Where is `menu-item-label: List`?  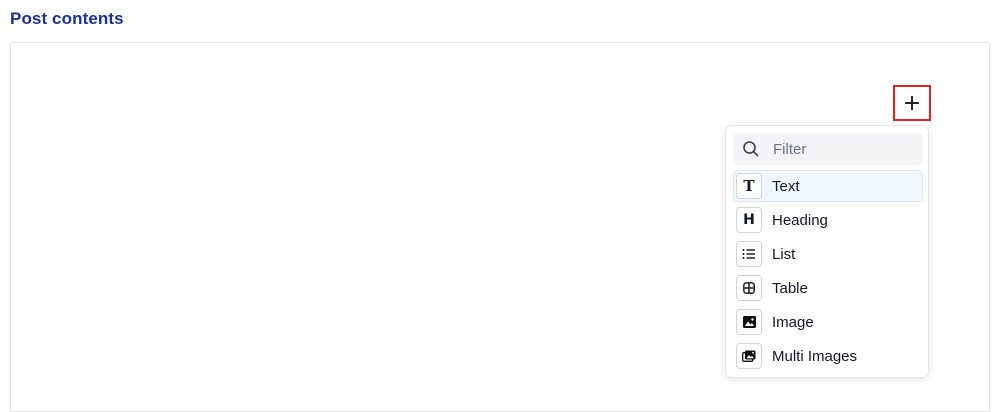 menu-item-label: List is located at coordinates (784, 254).